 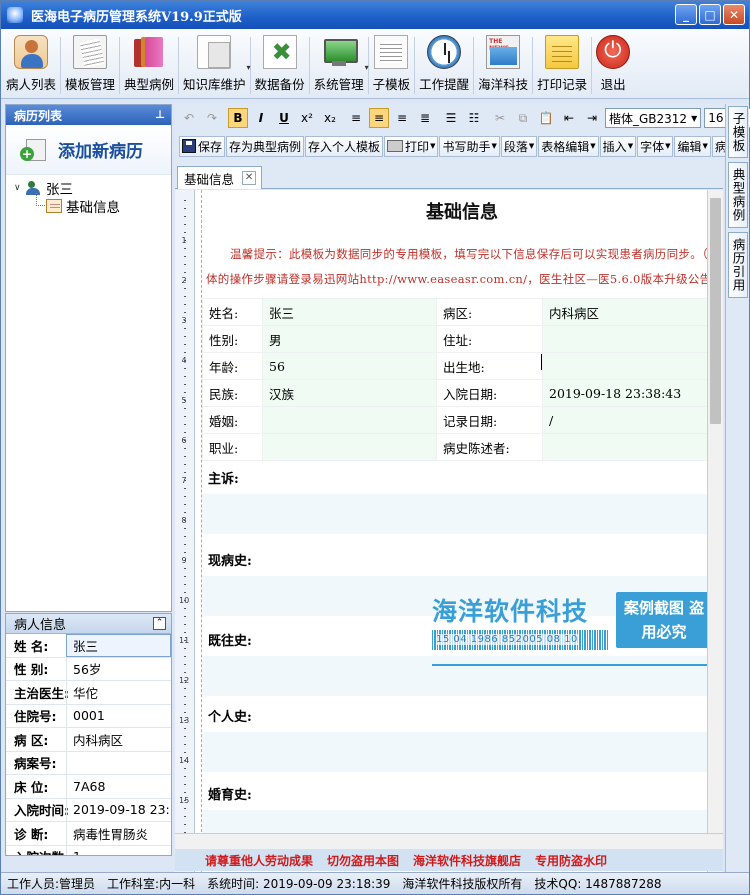 What do you see at coordinates (715, 311) in the screenshot?
I see `scroll-thumb` at bounding box center [715, 311].